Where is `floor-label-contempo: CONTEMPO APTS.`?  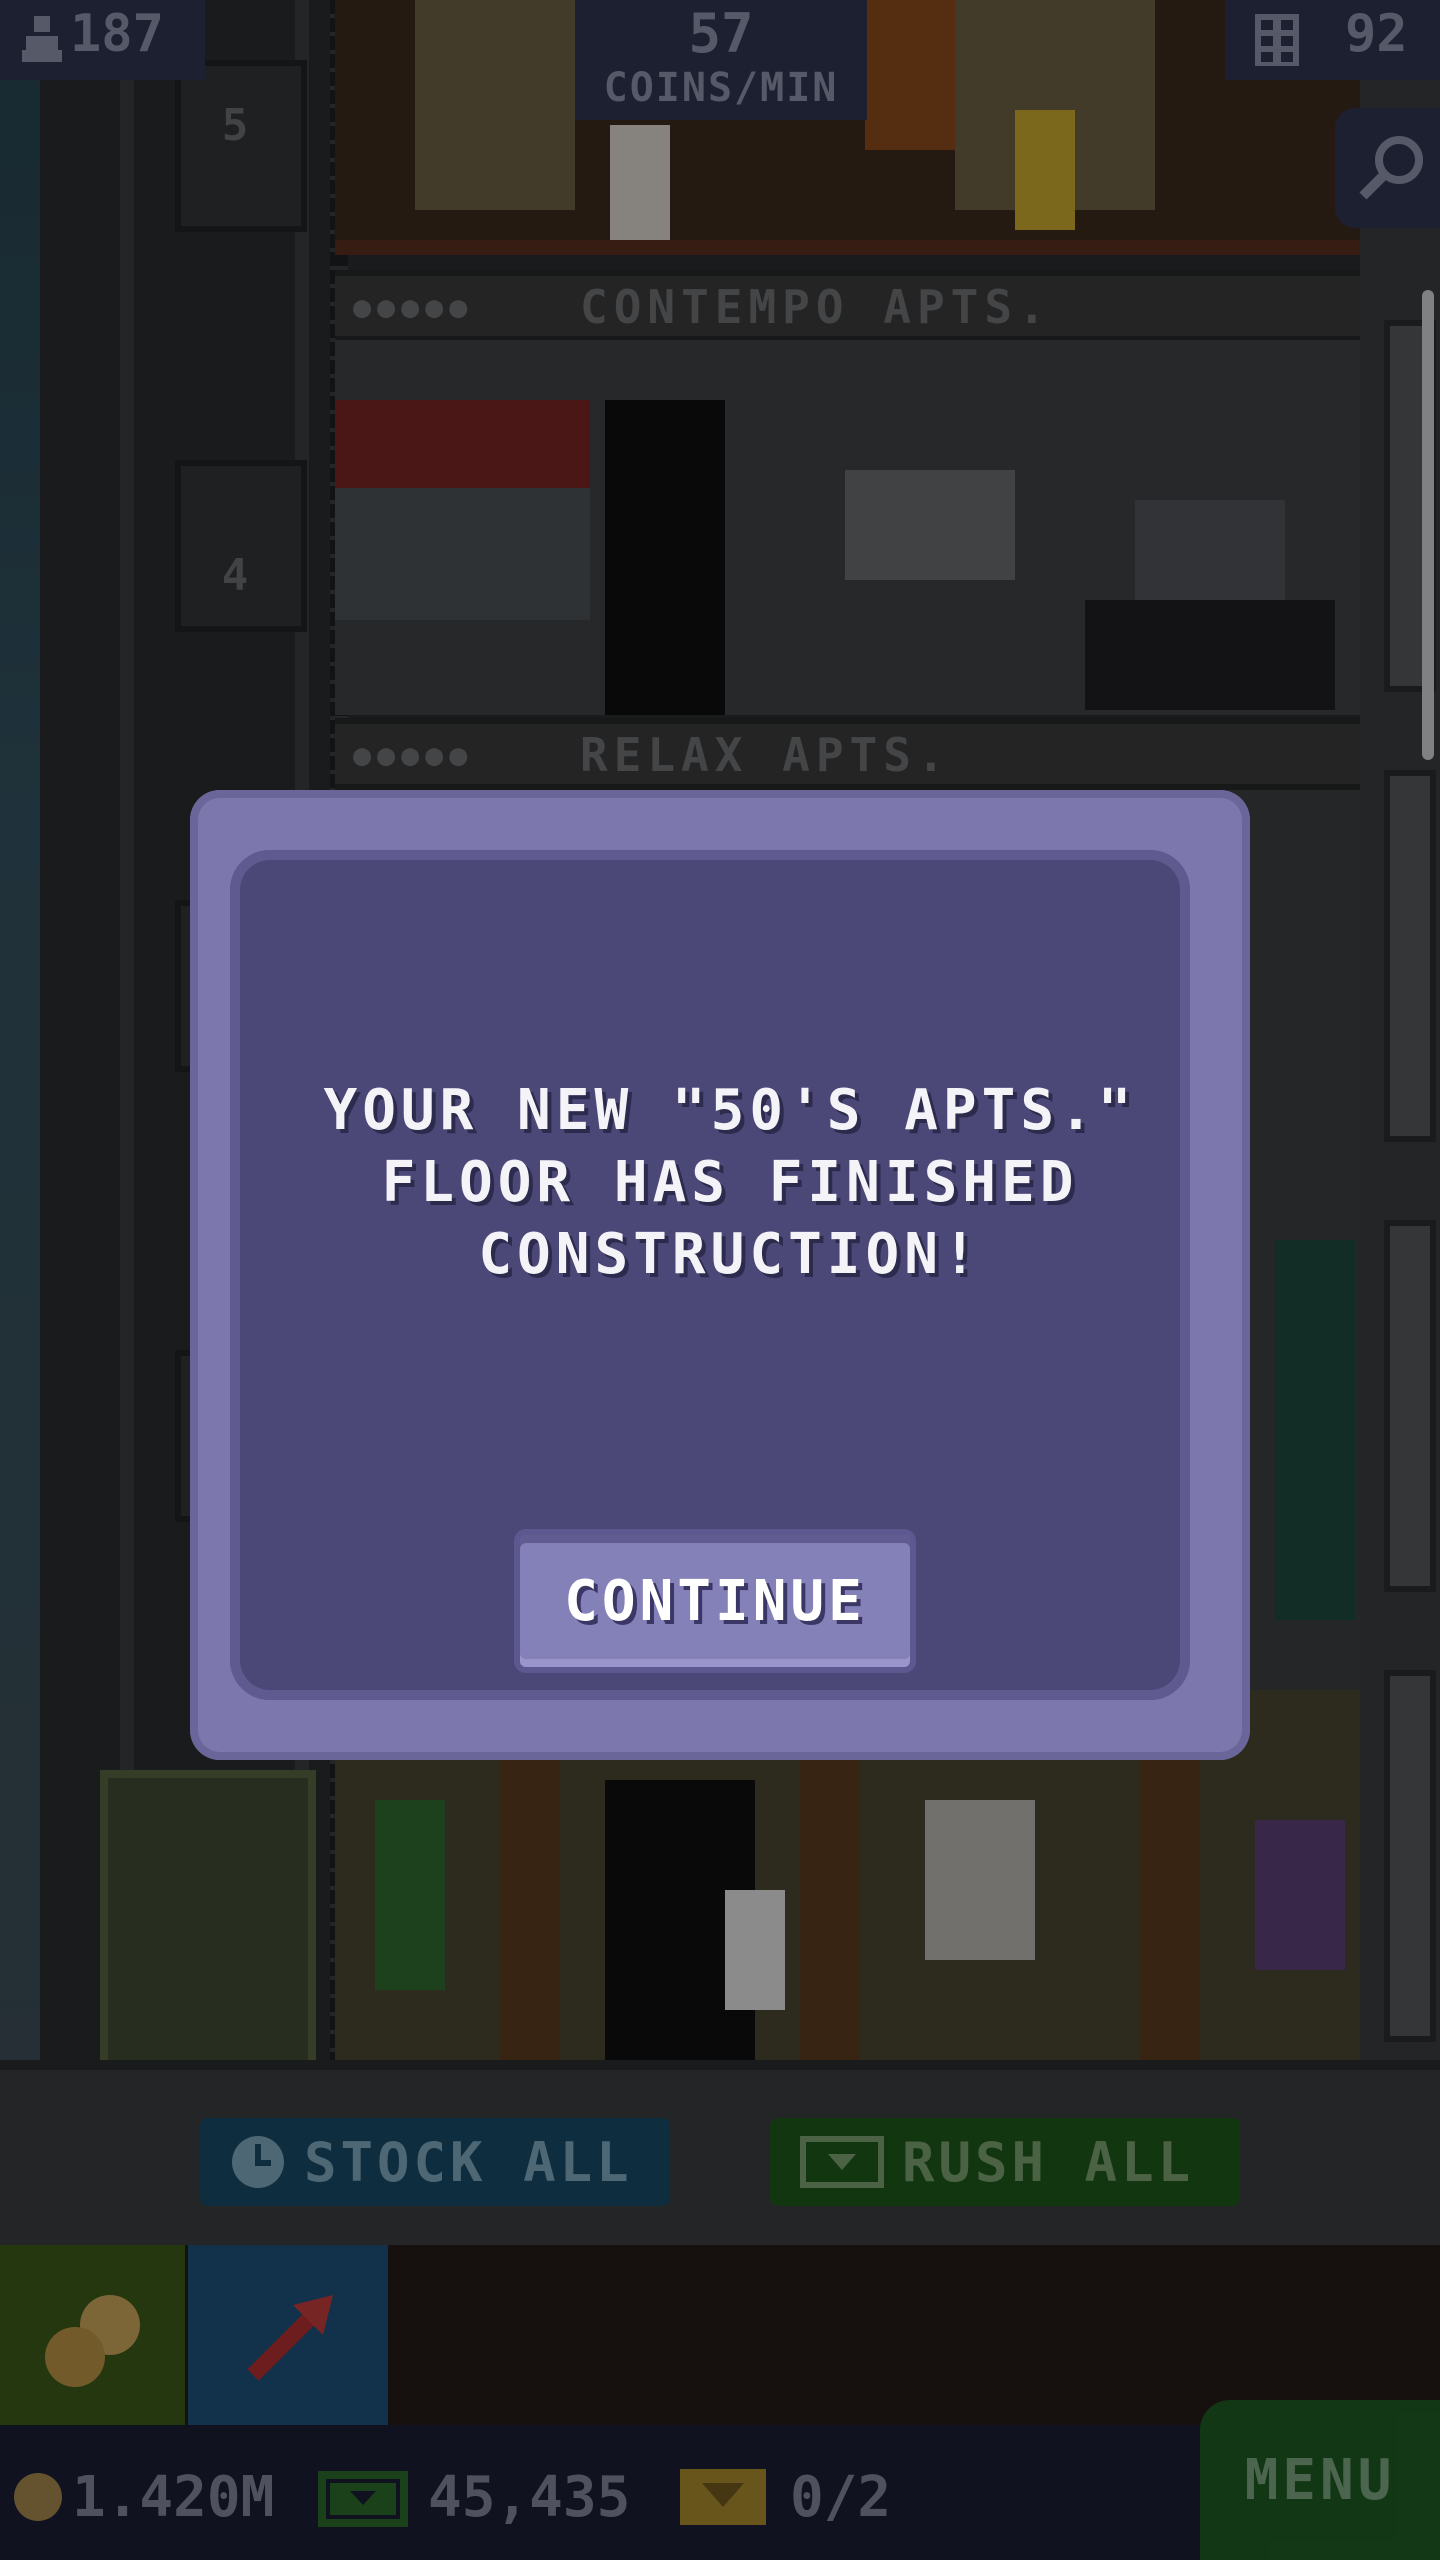
floor-label-contempo: CONTEMPO APTS. is located at coordinates (816, 307).